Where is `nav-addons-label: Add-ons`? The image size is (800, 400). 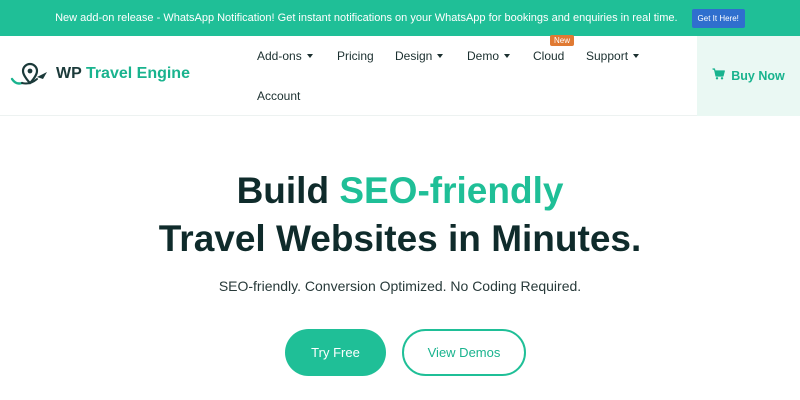 nav-addons-label: Add-ons is located at coordinates (279, 56).